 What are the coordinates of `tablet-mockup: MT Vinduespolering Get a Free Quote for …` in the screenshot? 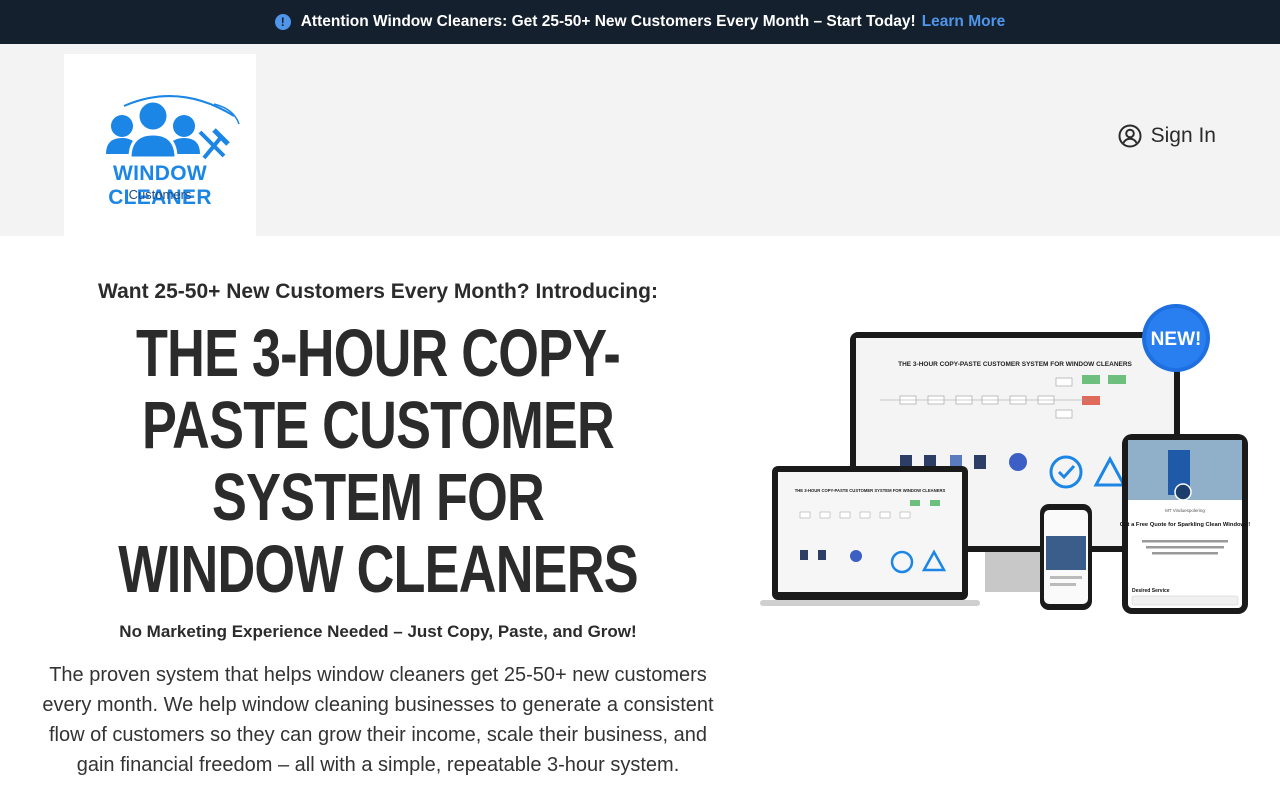 It's located at (1185, 524).